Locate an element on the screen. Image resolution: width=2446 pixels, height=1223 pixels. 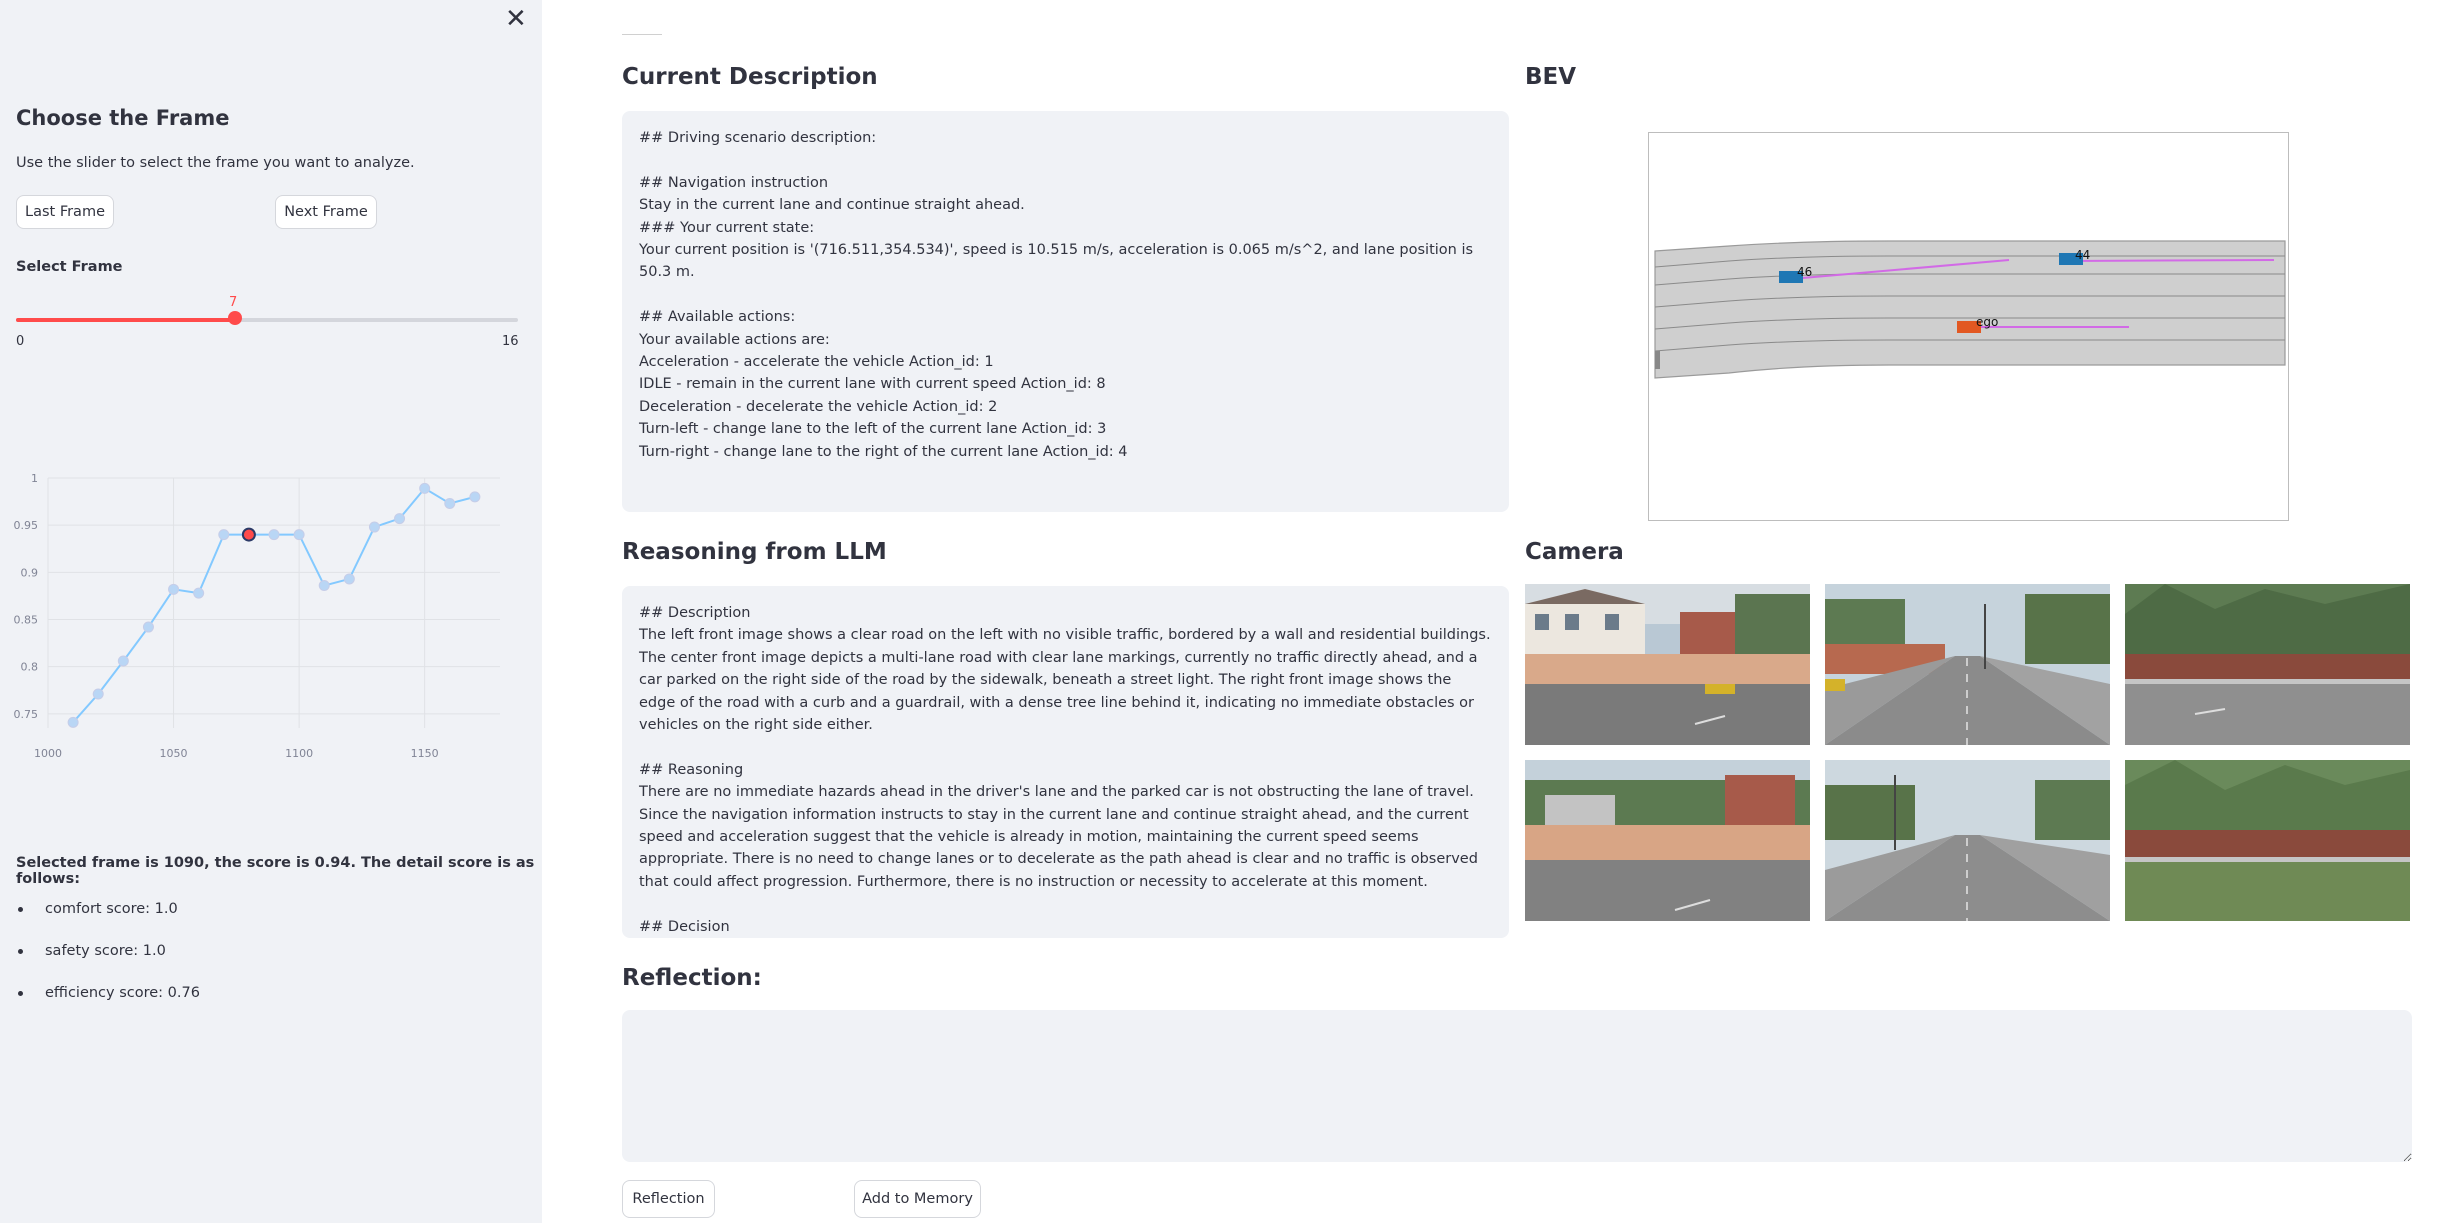
camera-rear-center is located at coordinates (1967, 840).